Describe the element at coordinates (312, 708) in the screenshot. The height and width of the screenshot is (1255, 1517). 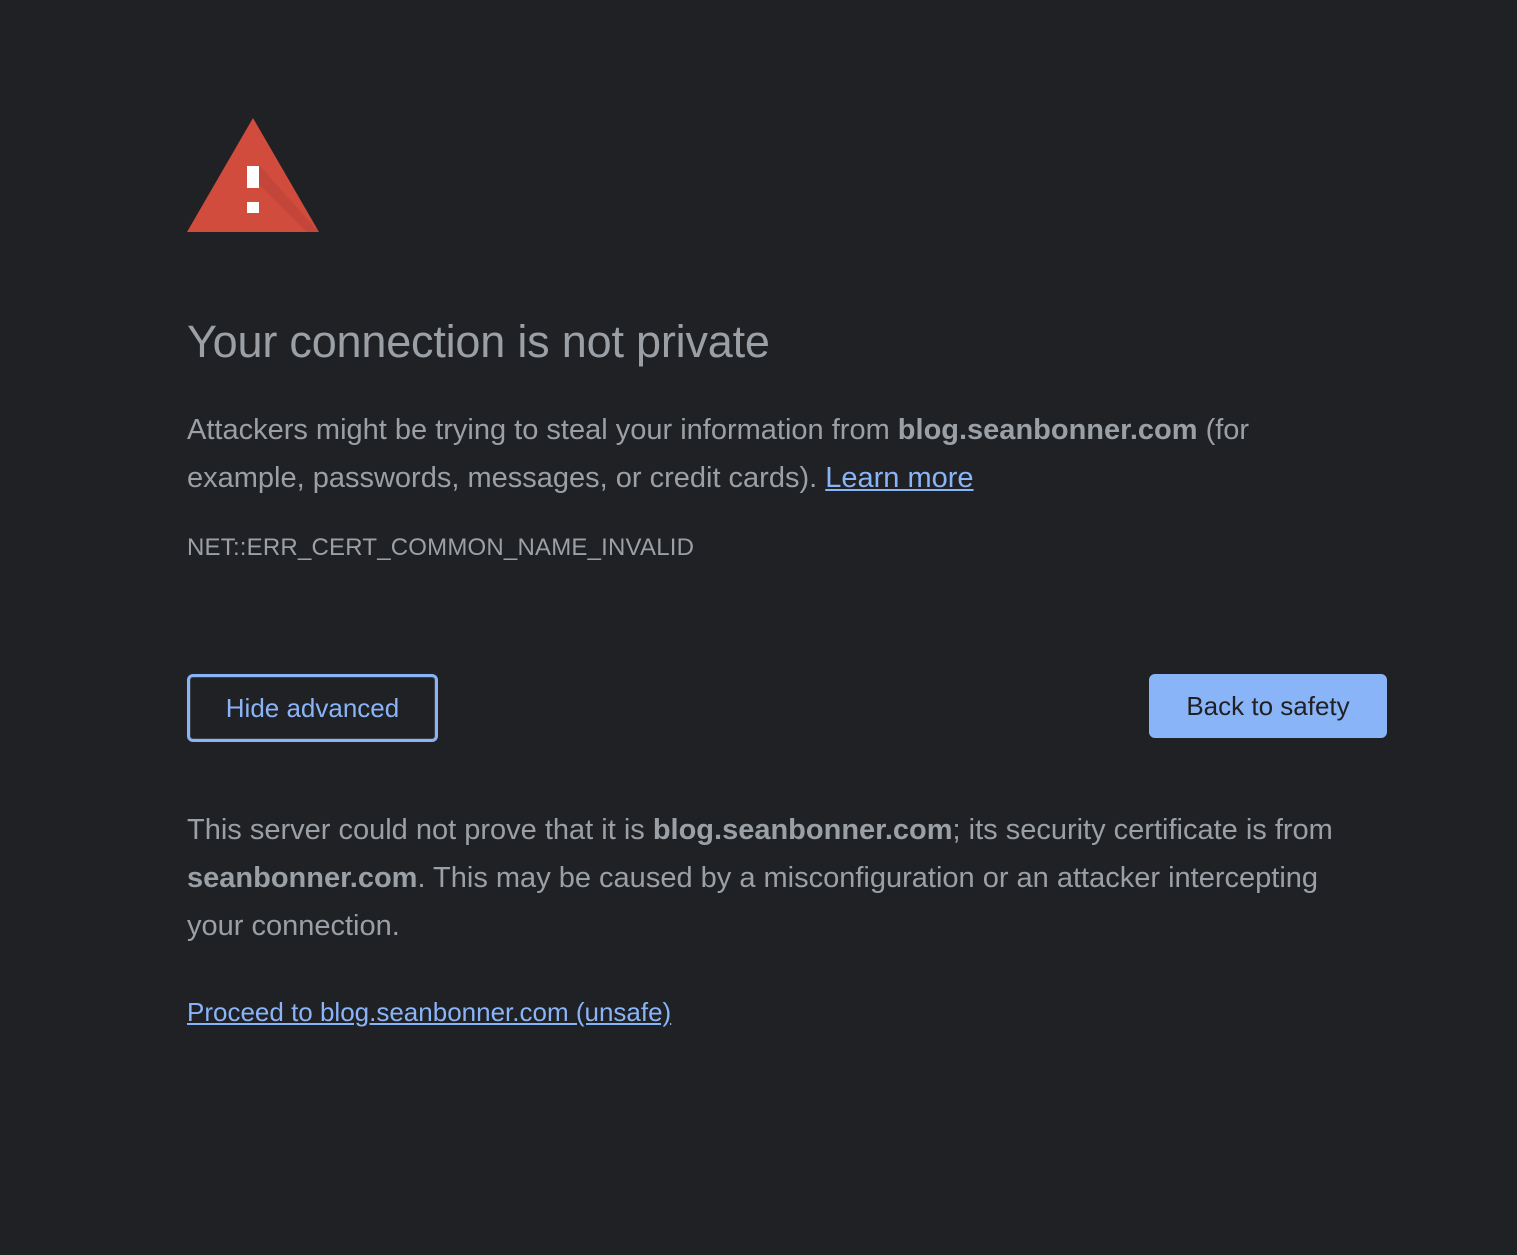
I see `hide-advanced-button: Hide advanced` at that location.